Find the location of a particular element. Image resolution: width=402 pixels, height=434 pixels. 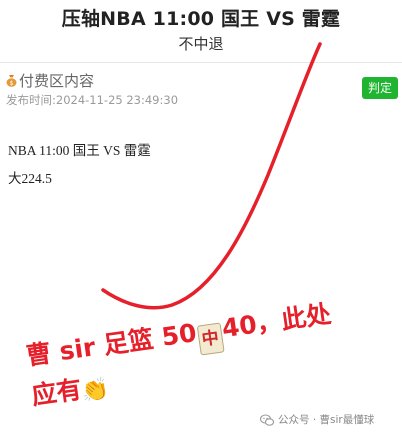

wechat-icon is located at coordinates (267, 419).